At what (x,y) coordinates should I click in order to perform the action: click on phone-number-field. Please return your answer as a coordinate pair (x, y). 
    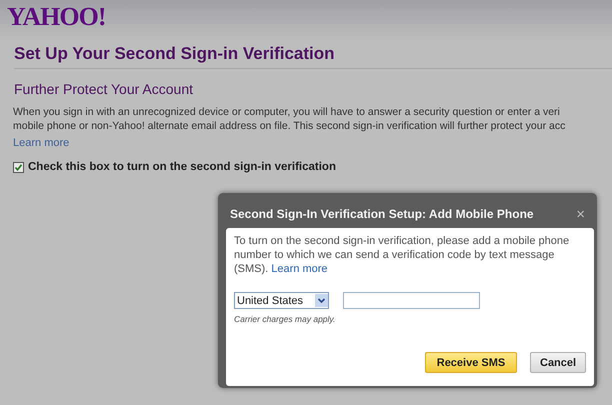
    Looking at the image, I should click on (411, 300).